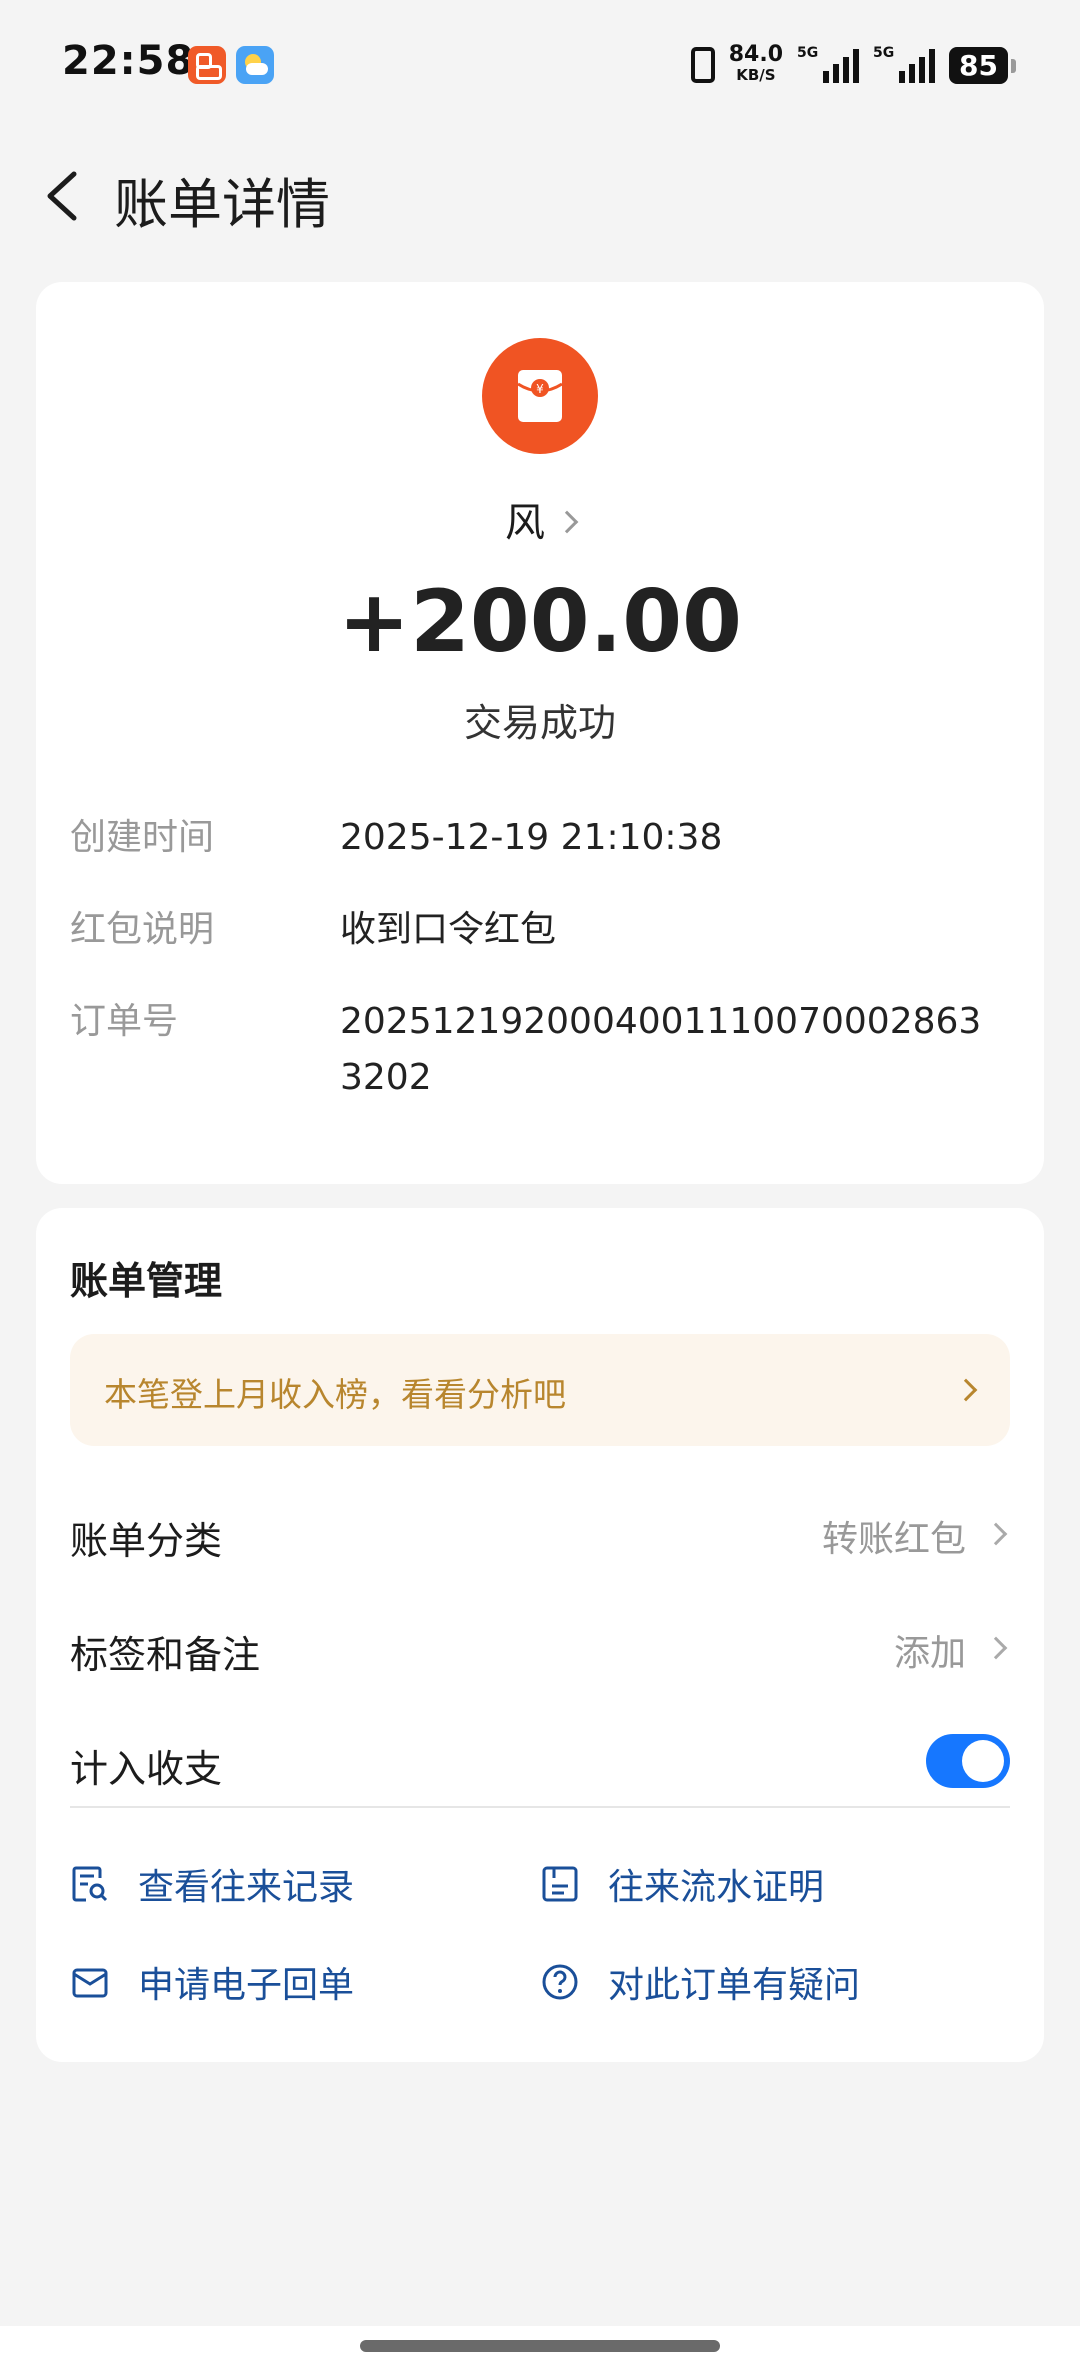 The height and width of the screenshot is (2376, 1080). What do you see at coordinates (884, 53) in the screenshot?
I see `sim2-network-tag: 5G` at bounding box center [884, 53].